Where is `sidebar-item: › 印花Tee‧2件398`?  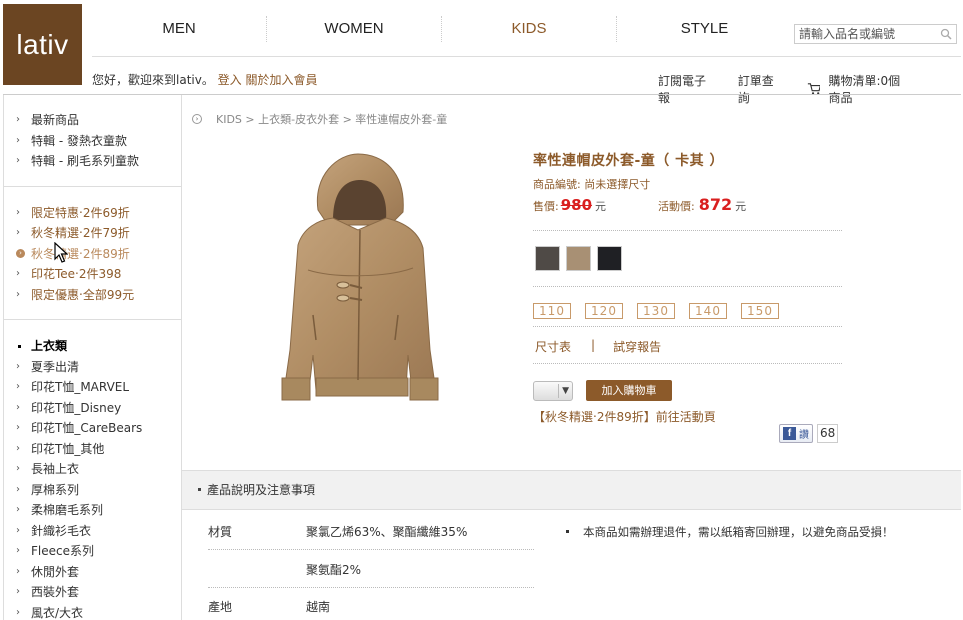
sidebar-item: › 印花Tee‧2件398 is located at coordinates (98, 274).